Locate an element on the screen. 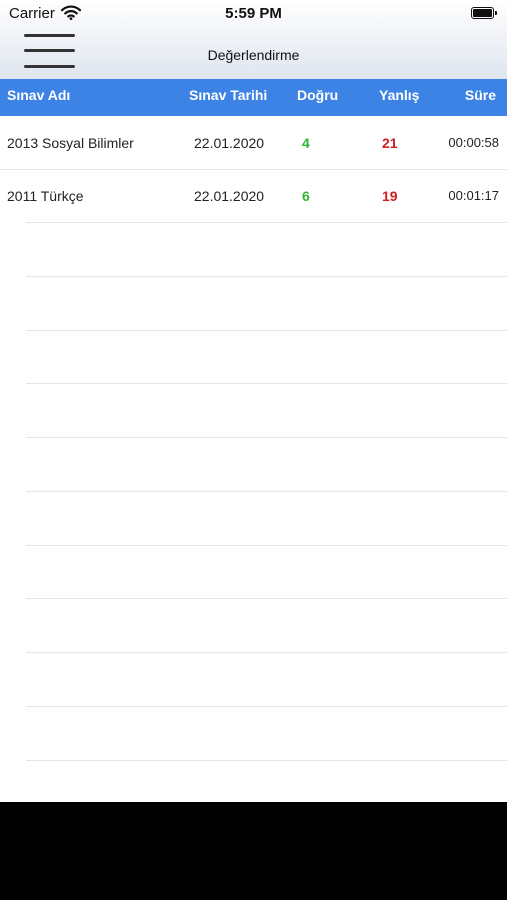 The height and width of the screenshot is (900, 507). exam-duration: 00:01:17 is located at coordinates (473, 195).